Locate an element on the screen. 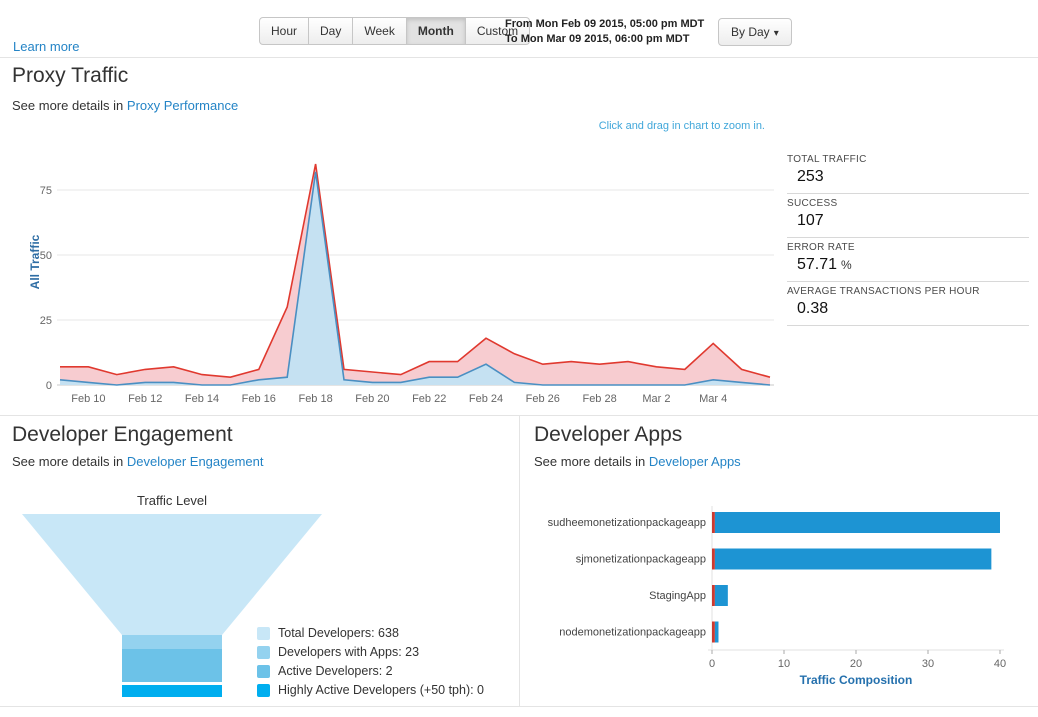 This screenshot has height=717, width=1038. learn-more-link: Learn more is located at coordinates (46, 46).